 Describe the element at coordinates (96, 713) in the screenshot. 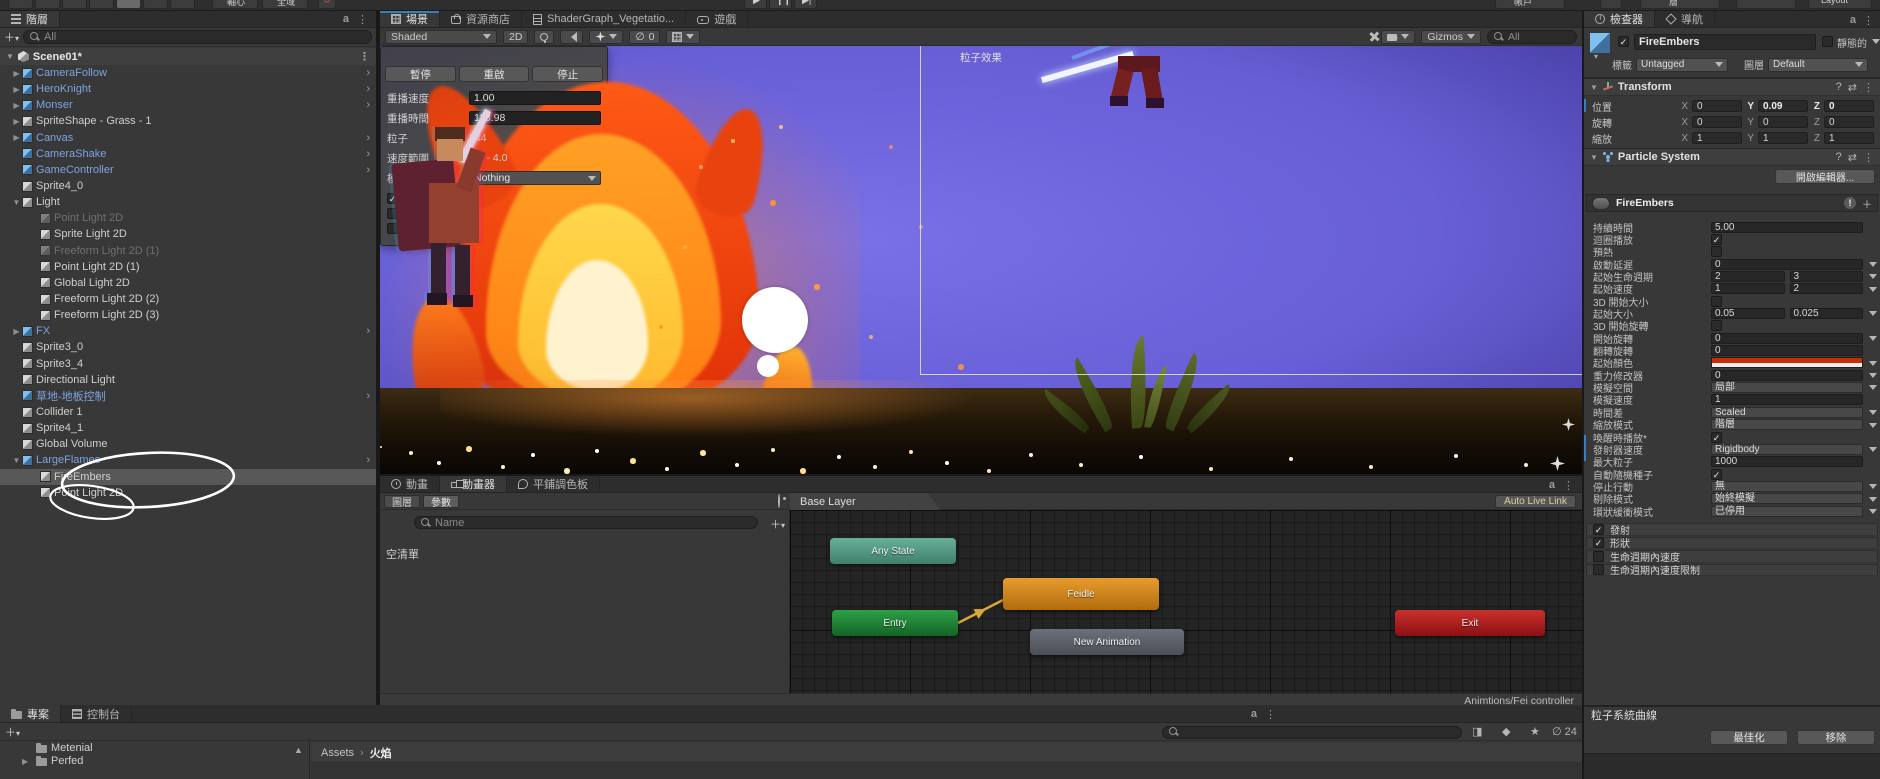

I see `tab-console: 控制台` at that location.